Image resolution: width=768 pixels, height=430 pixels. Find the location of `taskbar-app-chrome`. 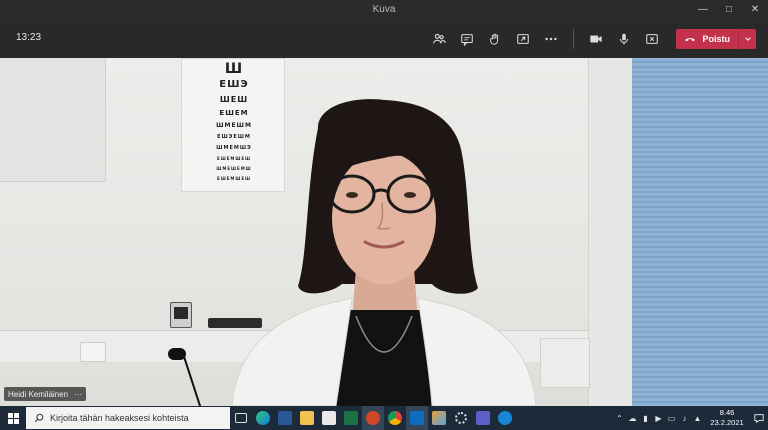

taskbar-app-chrome is located at coordinates (395, 418).